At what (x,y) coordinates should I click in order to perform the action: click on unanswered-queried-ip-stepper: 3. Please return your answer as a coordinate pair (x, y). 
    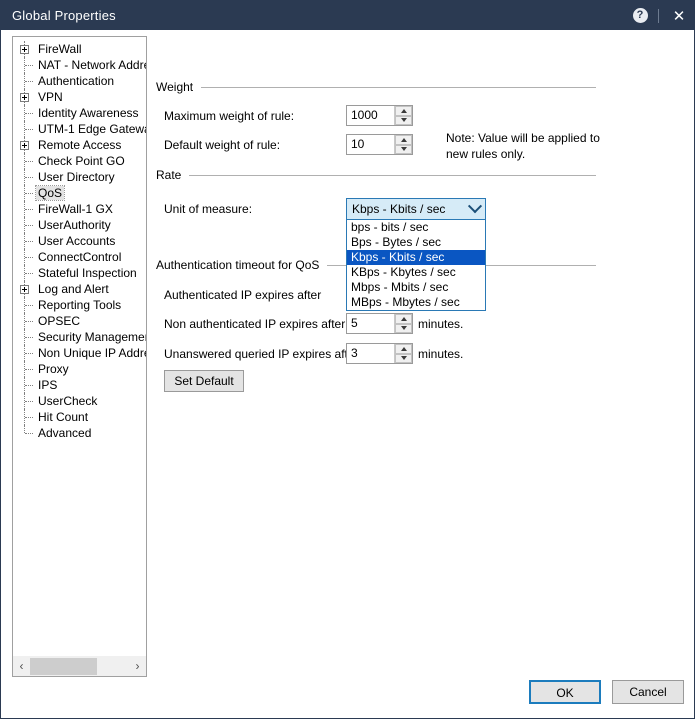
    Looking at the image, I should click on (379, 353).